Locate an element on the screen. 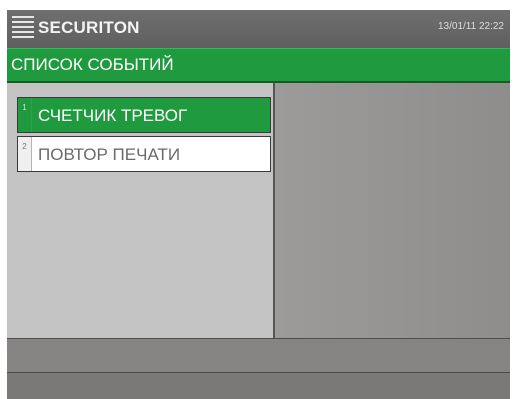  menu-item-reprint: 2 ПОВТОР ПЕЧАТИ is located at coordinates (144, 154).